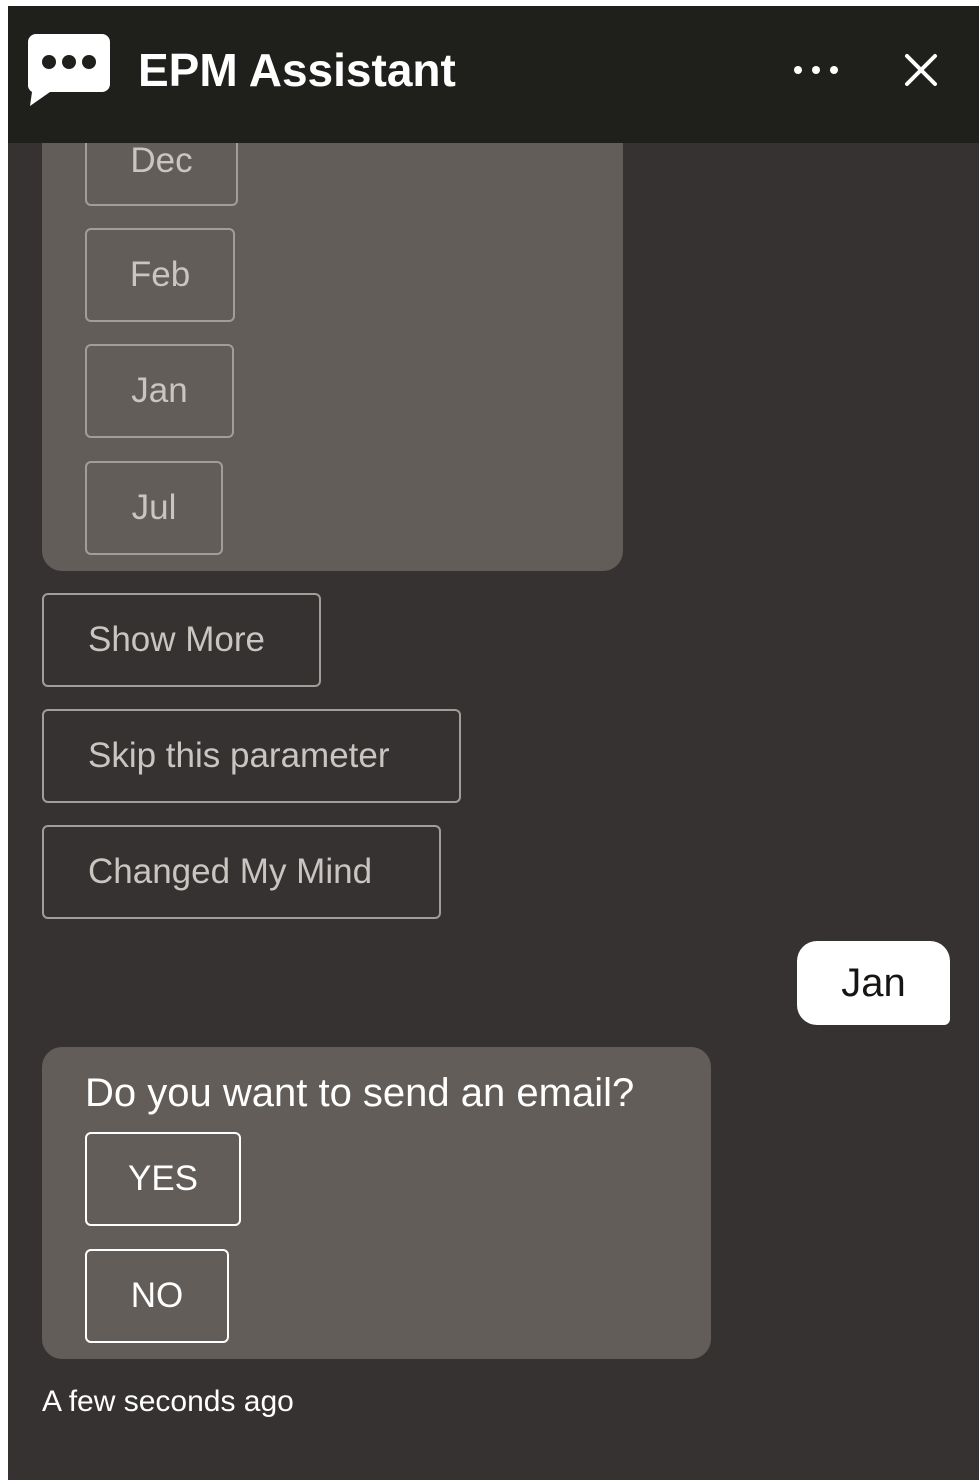 The height and width of the screenshot is (1480, 979). What do you see at coordinates (163, 1179) in the screenshot?
I see `yes-button: YES` at bounding box center [163, 1179].